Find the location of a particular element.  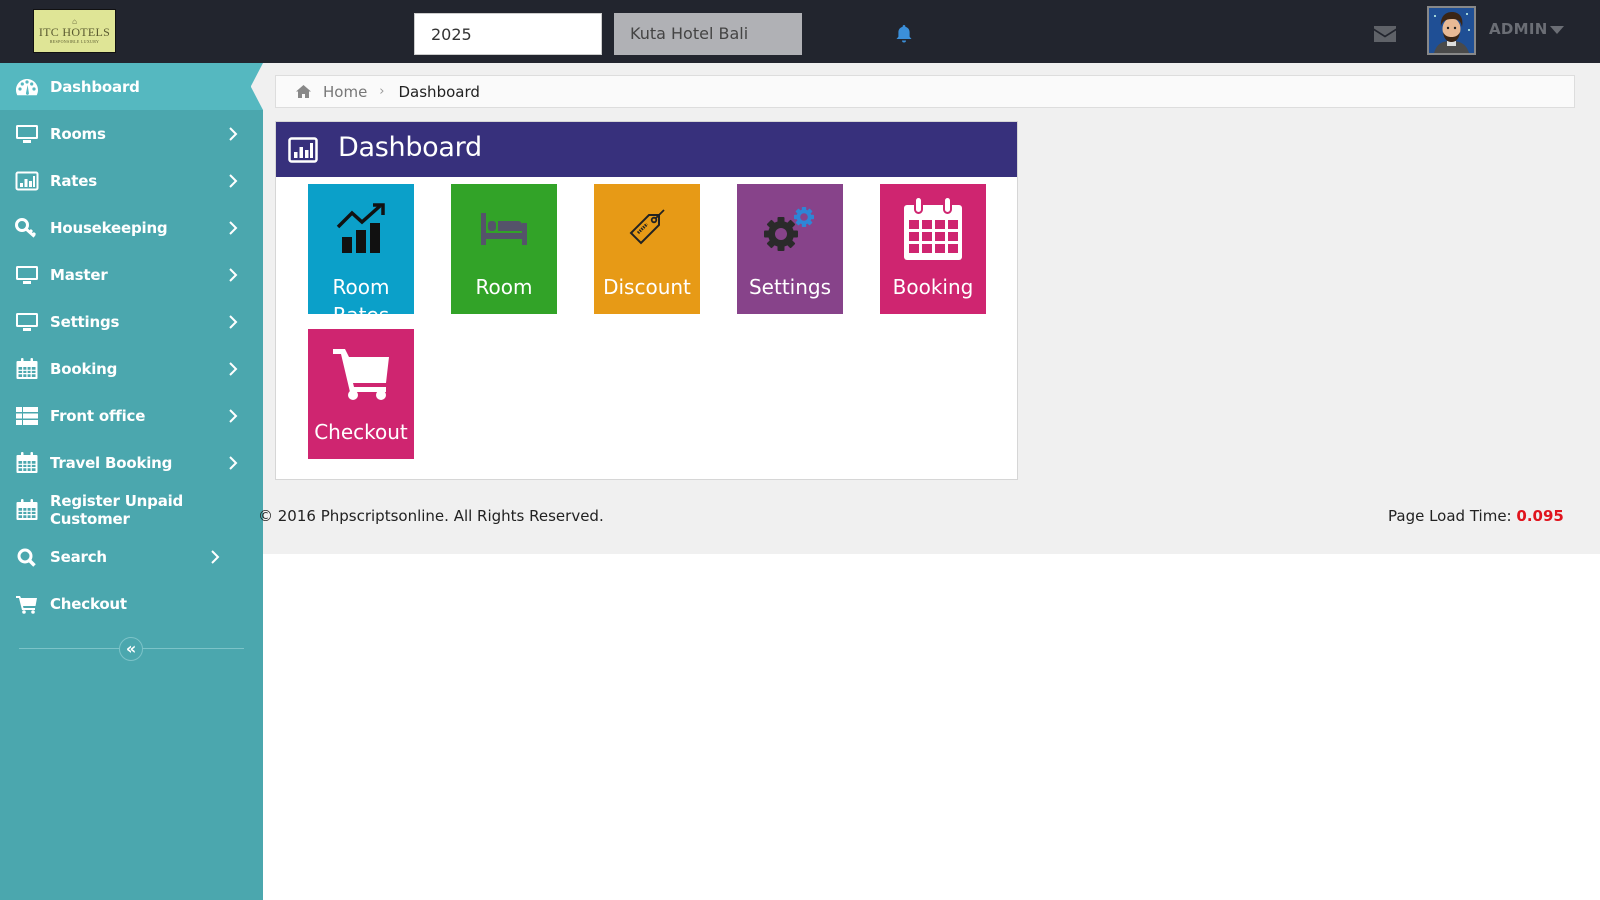

envelope-icon is located at coordinates (1385, 34).